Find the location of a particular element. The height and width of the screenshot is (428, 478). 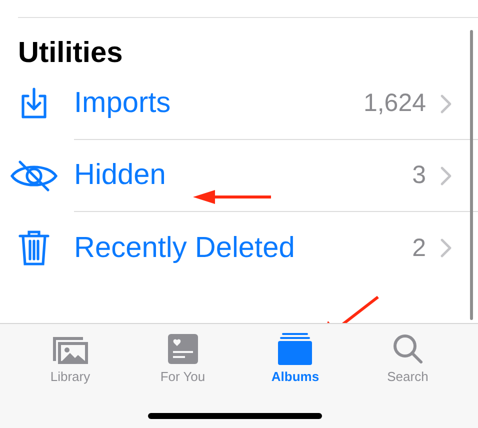

item-count: 2 is located at coordinates (419, 248).